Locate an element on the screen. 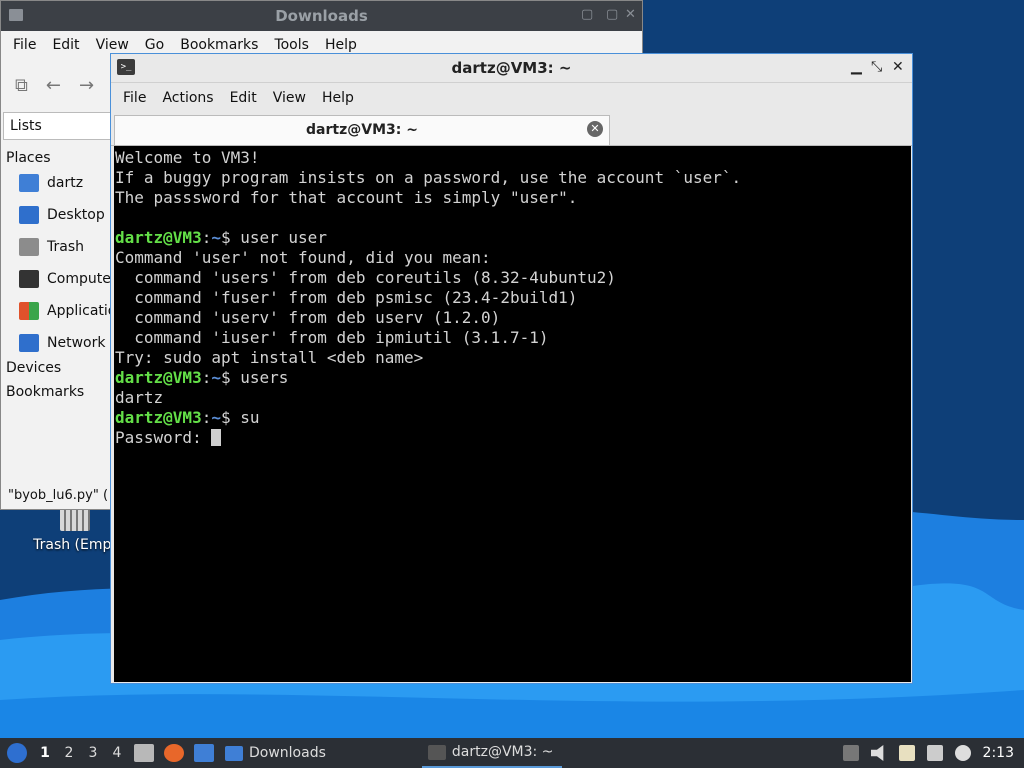  sidebar-mode-select: Lists is located at coordinates (57, 126).